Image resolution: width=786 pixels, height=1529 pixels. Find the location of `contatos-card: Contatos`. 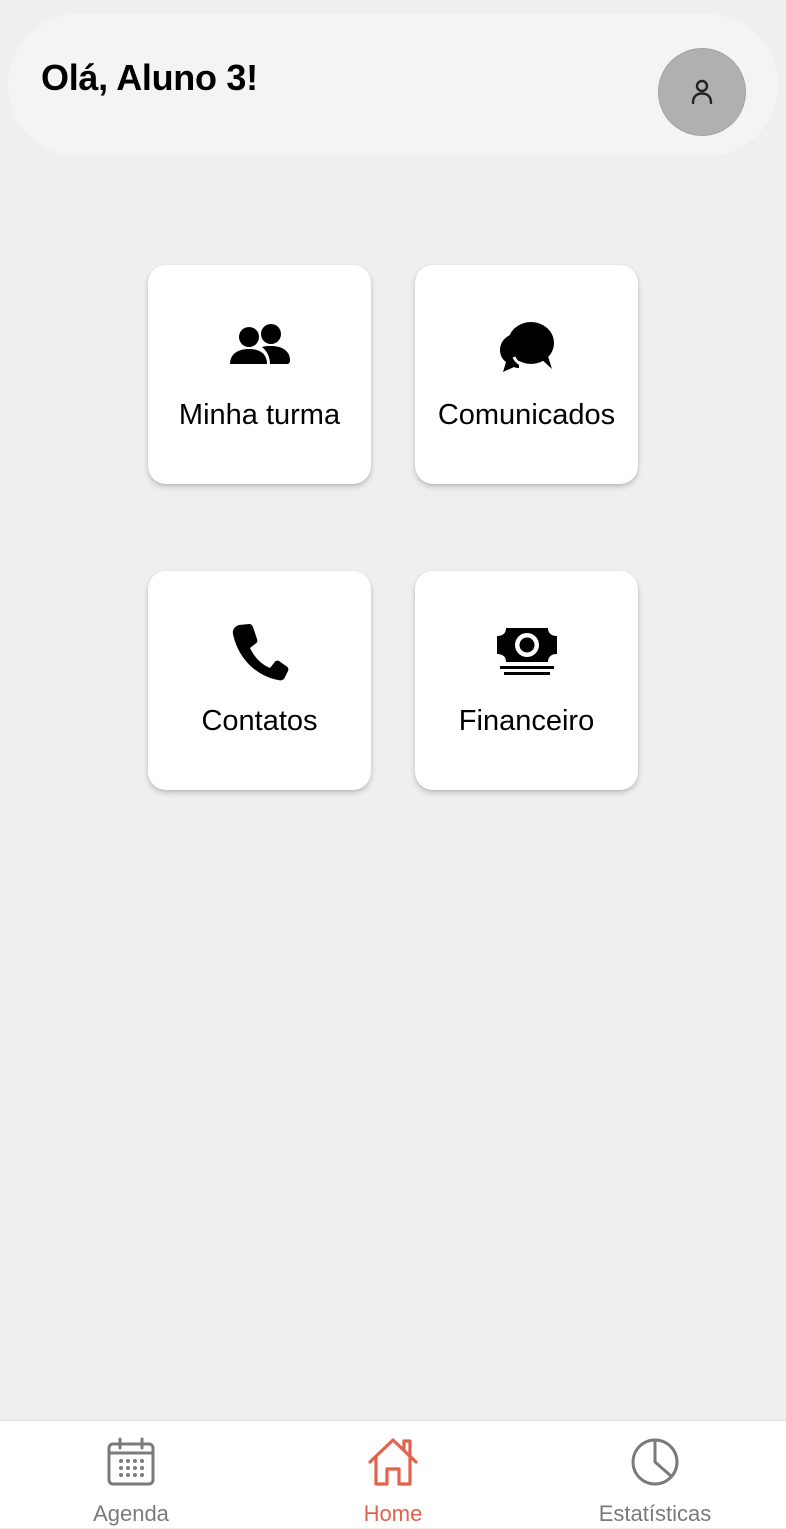

contatos-card: Contatos is located at coordinates (259, 680).